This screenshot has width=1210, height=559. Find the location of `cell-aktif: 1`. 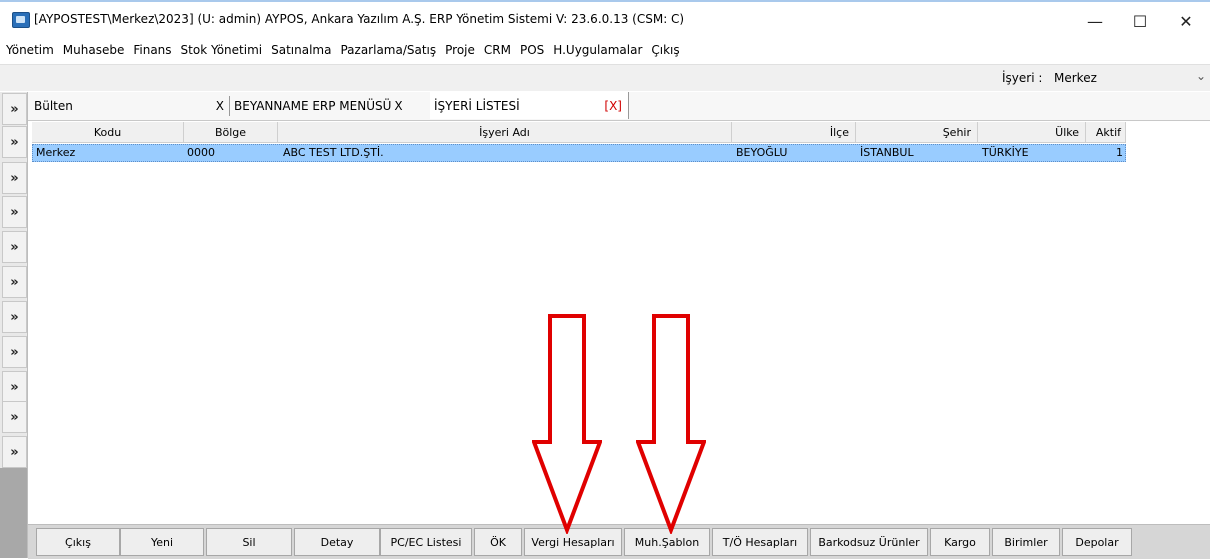

cell-aktif: 1 is located at coordinates (1119, 152).